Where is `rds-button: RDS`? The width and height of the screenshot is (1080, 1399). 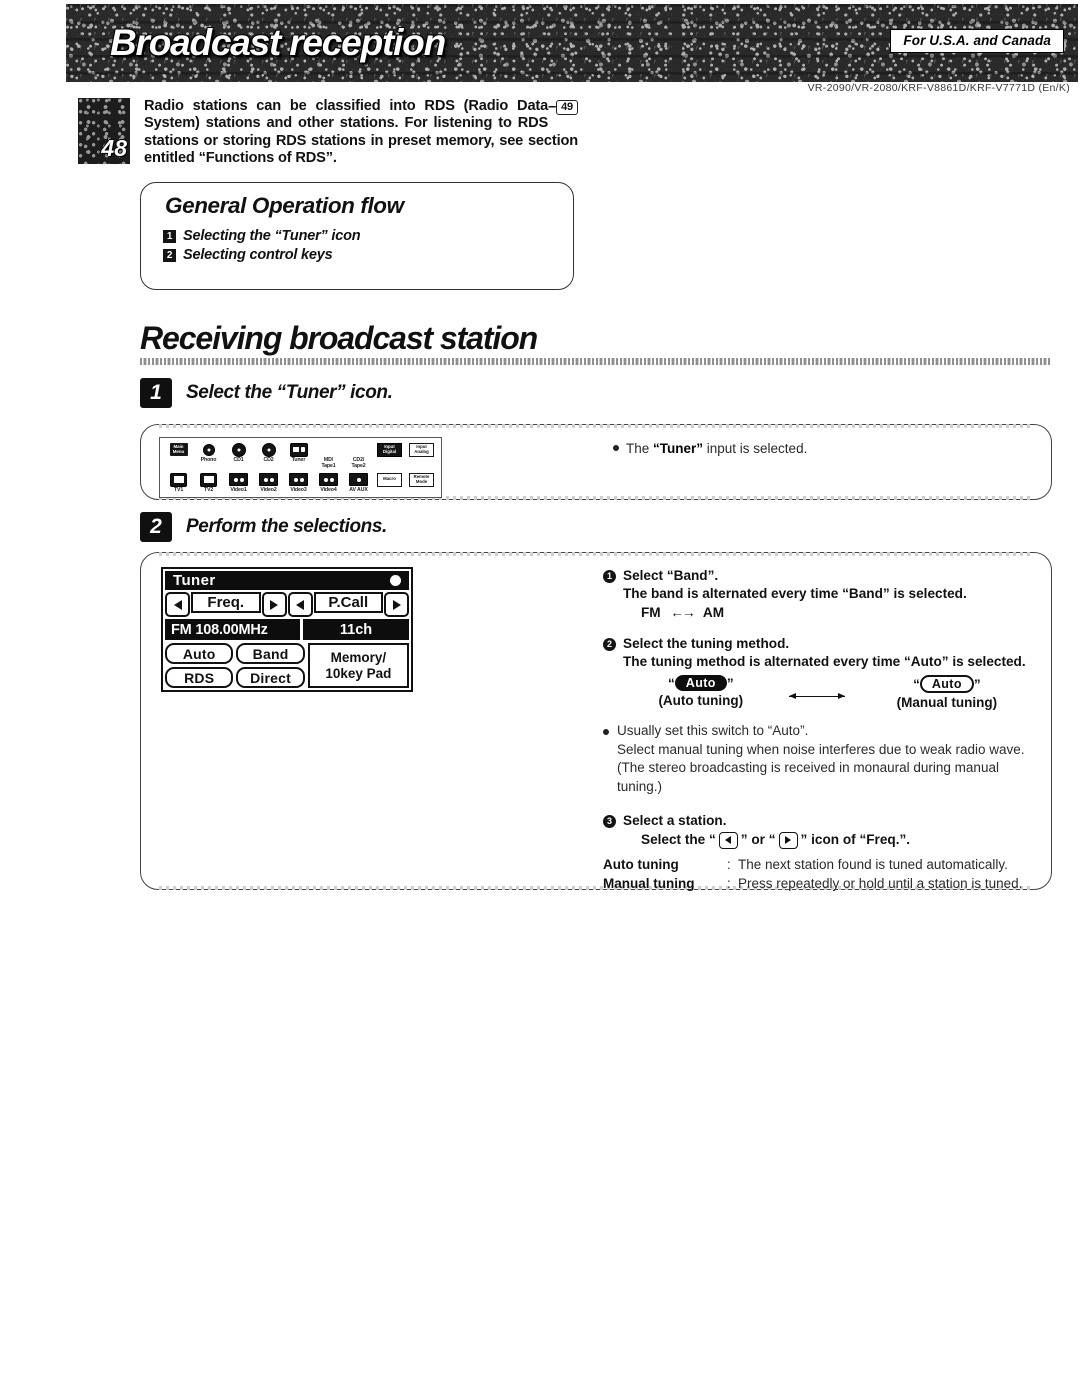
rds-button: RDS is located at coordinates (199, 677).